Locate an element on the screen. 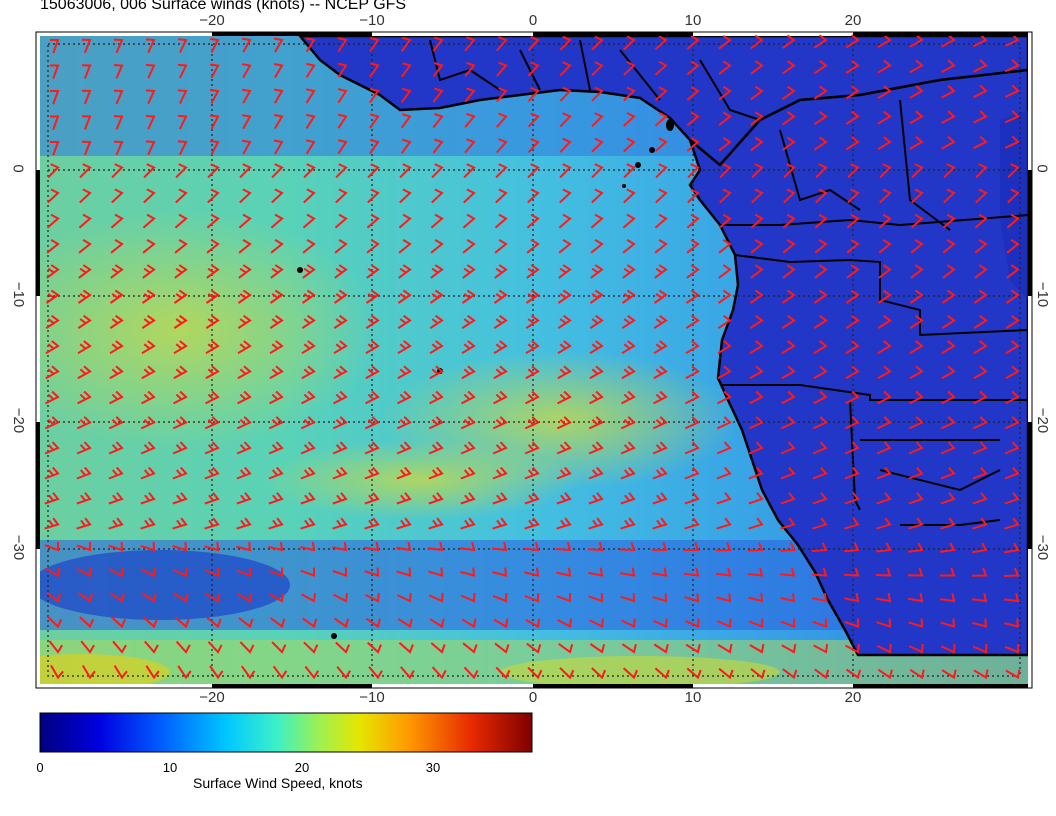 The height and width of the screenshot is (816, 1056). colorbar is located at coordinates (286, 732).